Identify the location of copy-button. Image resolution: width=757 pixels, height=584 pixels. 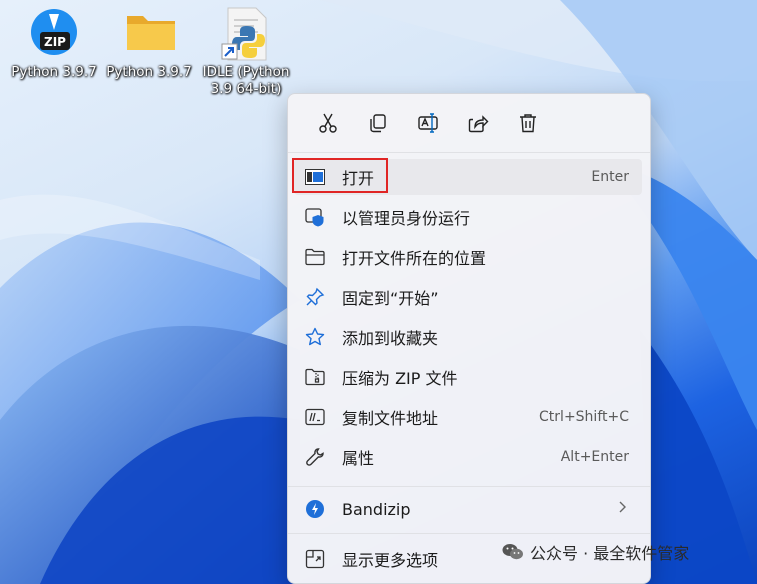
(378, 123).